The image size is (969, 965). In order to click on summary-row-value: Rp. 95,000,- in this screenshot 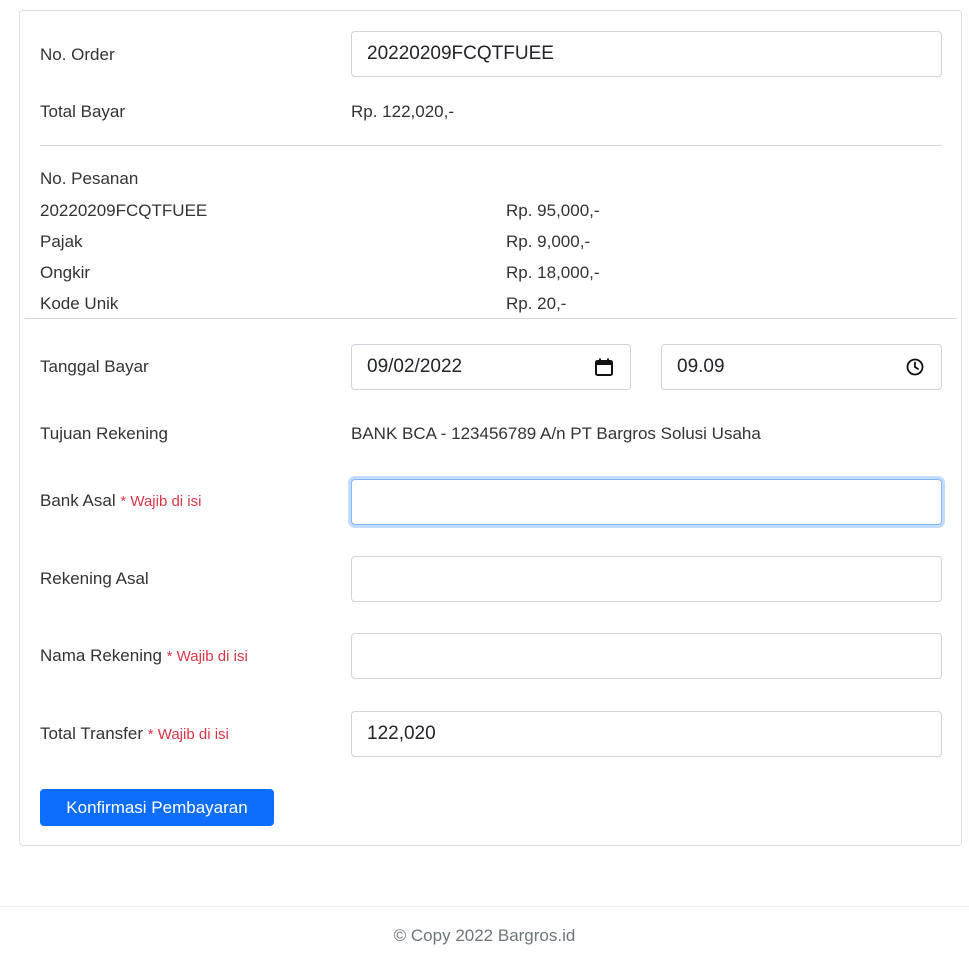, I will do `click(553, 210)`.